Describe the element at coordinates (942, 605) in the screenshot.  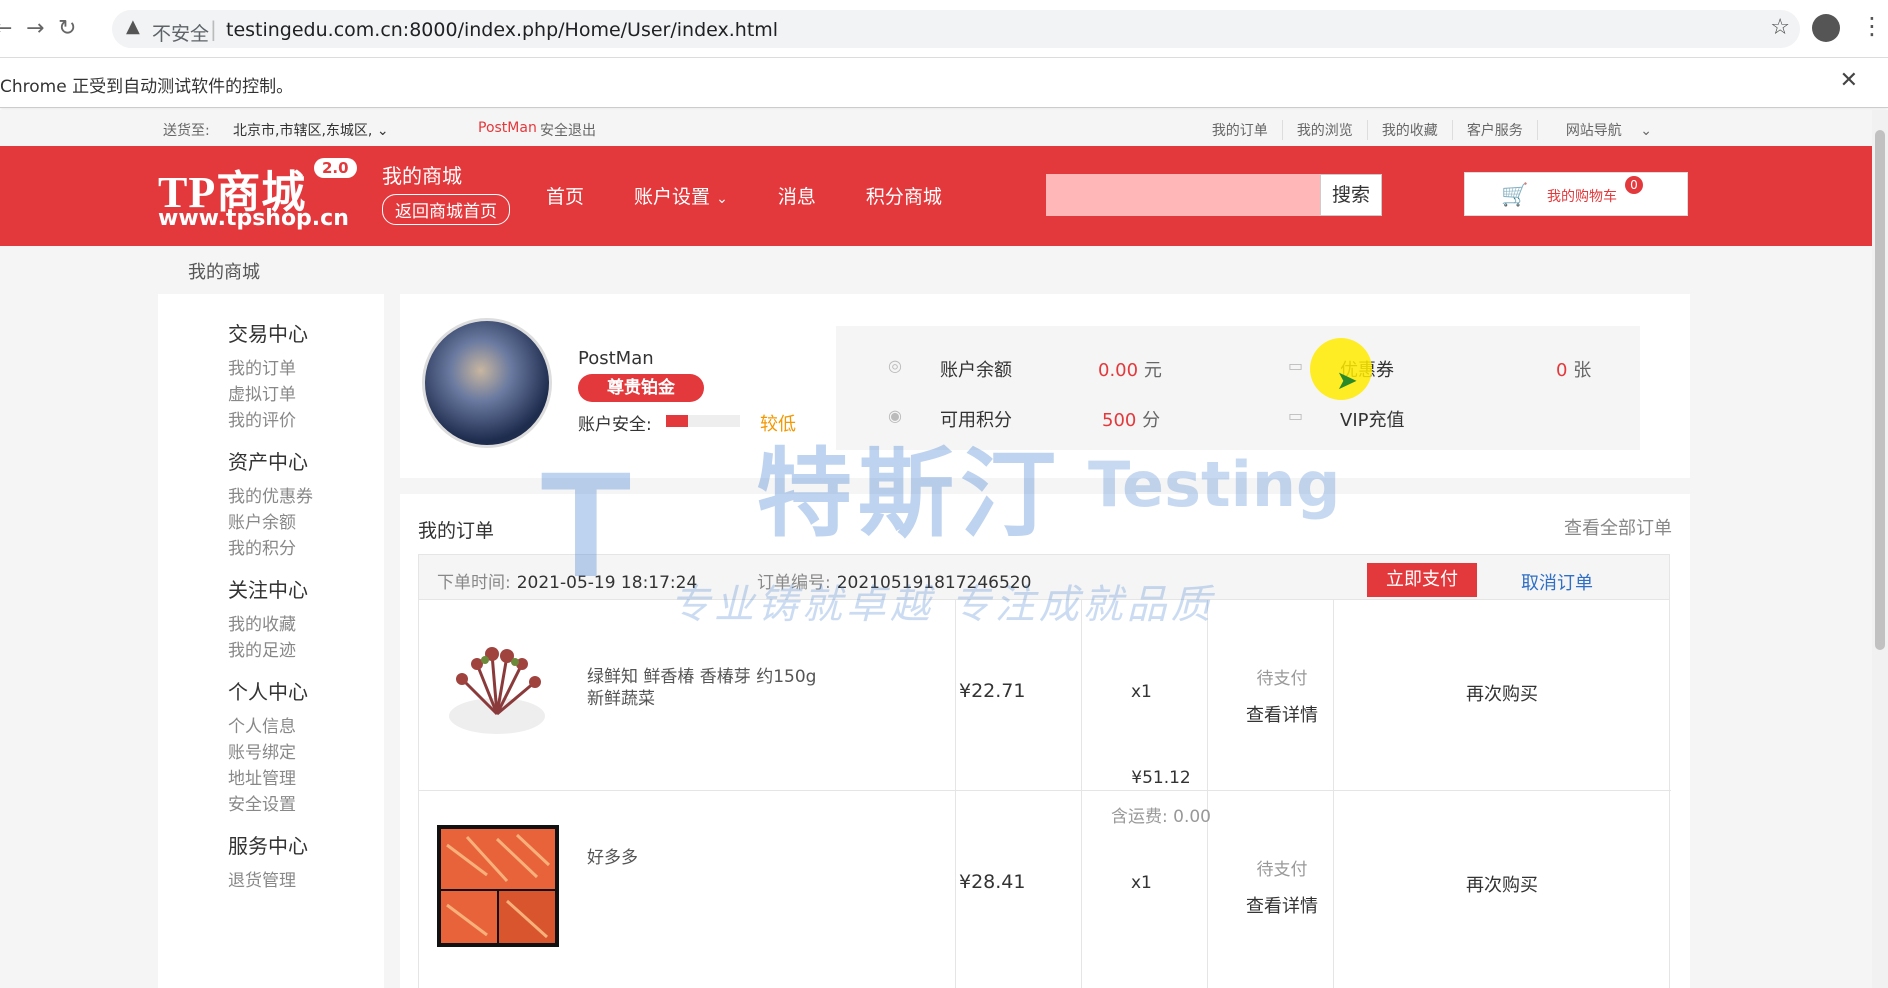
I see `watermark-slogan: 专业铸就卓越 专注成就品质` at that location.